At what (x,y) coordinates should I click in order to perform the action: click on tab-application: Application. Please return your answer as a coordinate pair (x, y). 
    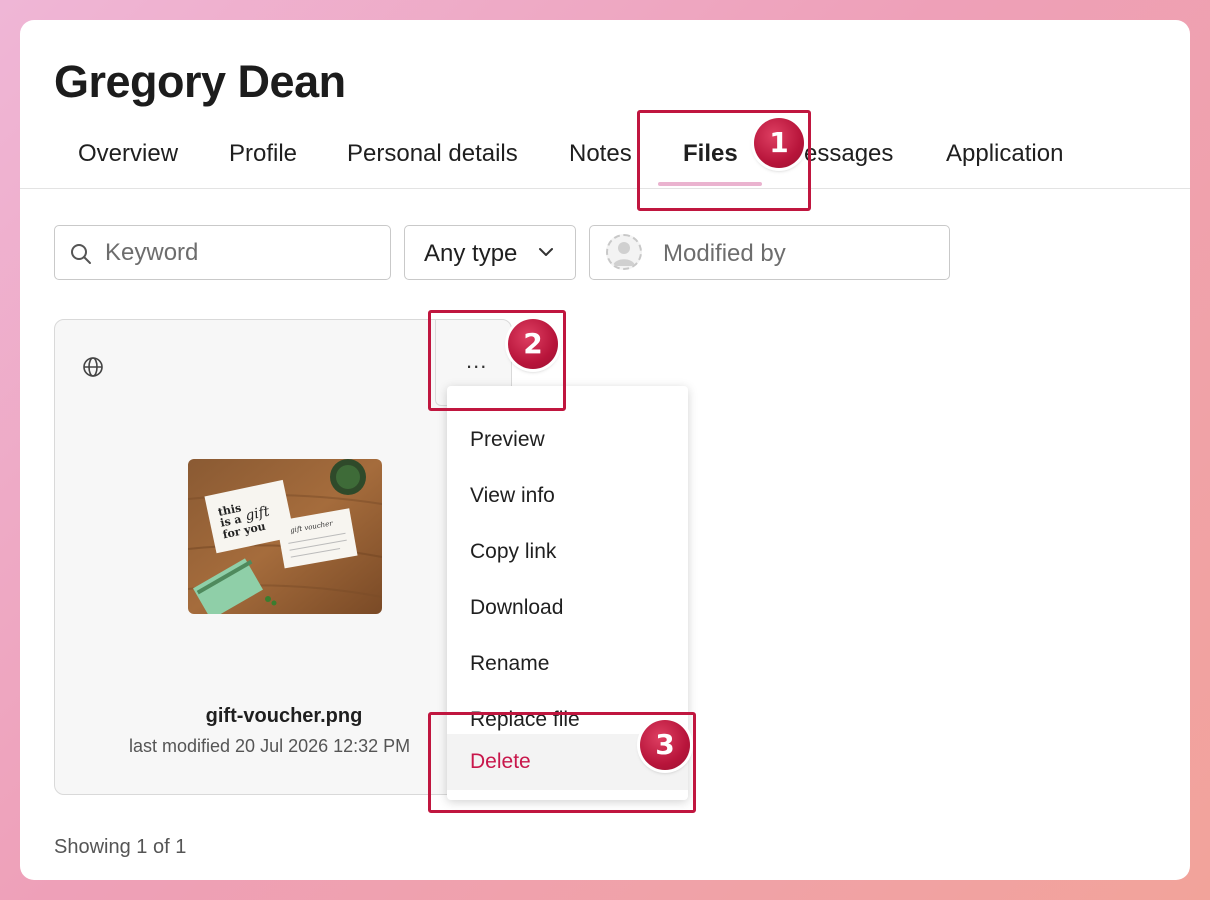
    Looking at the image, I should click on (1004, 154).